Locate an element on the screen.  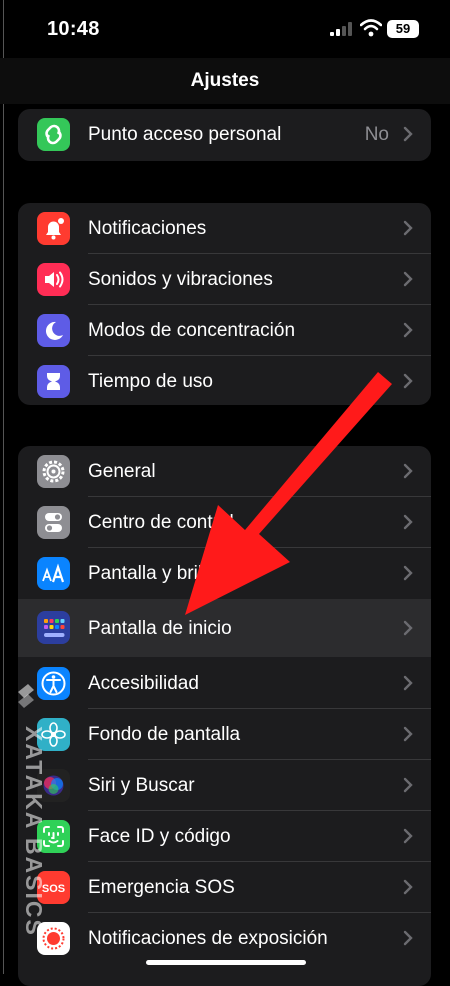
status-time: 10:48 is located at coordinates (73, 29).